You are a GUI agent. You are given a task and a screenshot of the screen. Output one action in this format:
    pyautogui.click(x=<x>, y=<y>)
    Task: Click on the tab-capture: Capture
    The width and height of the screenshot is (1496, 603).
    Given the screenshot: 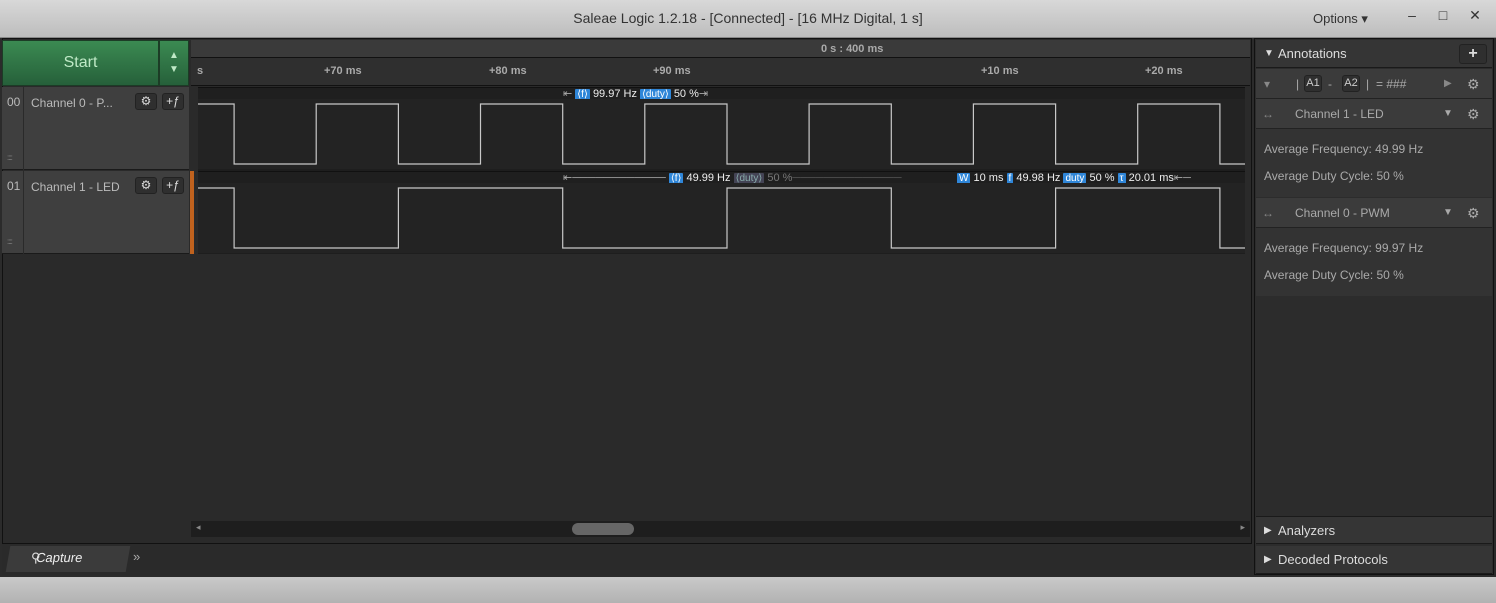 What is the action you would take?
    pyautogui.click(x=68, y=559)
    